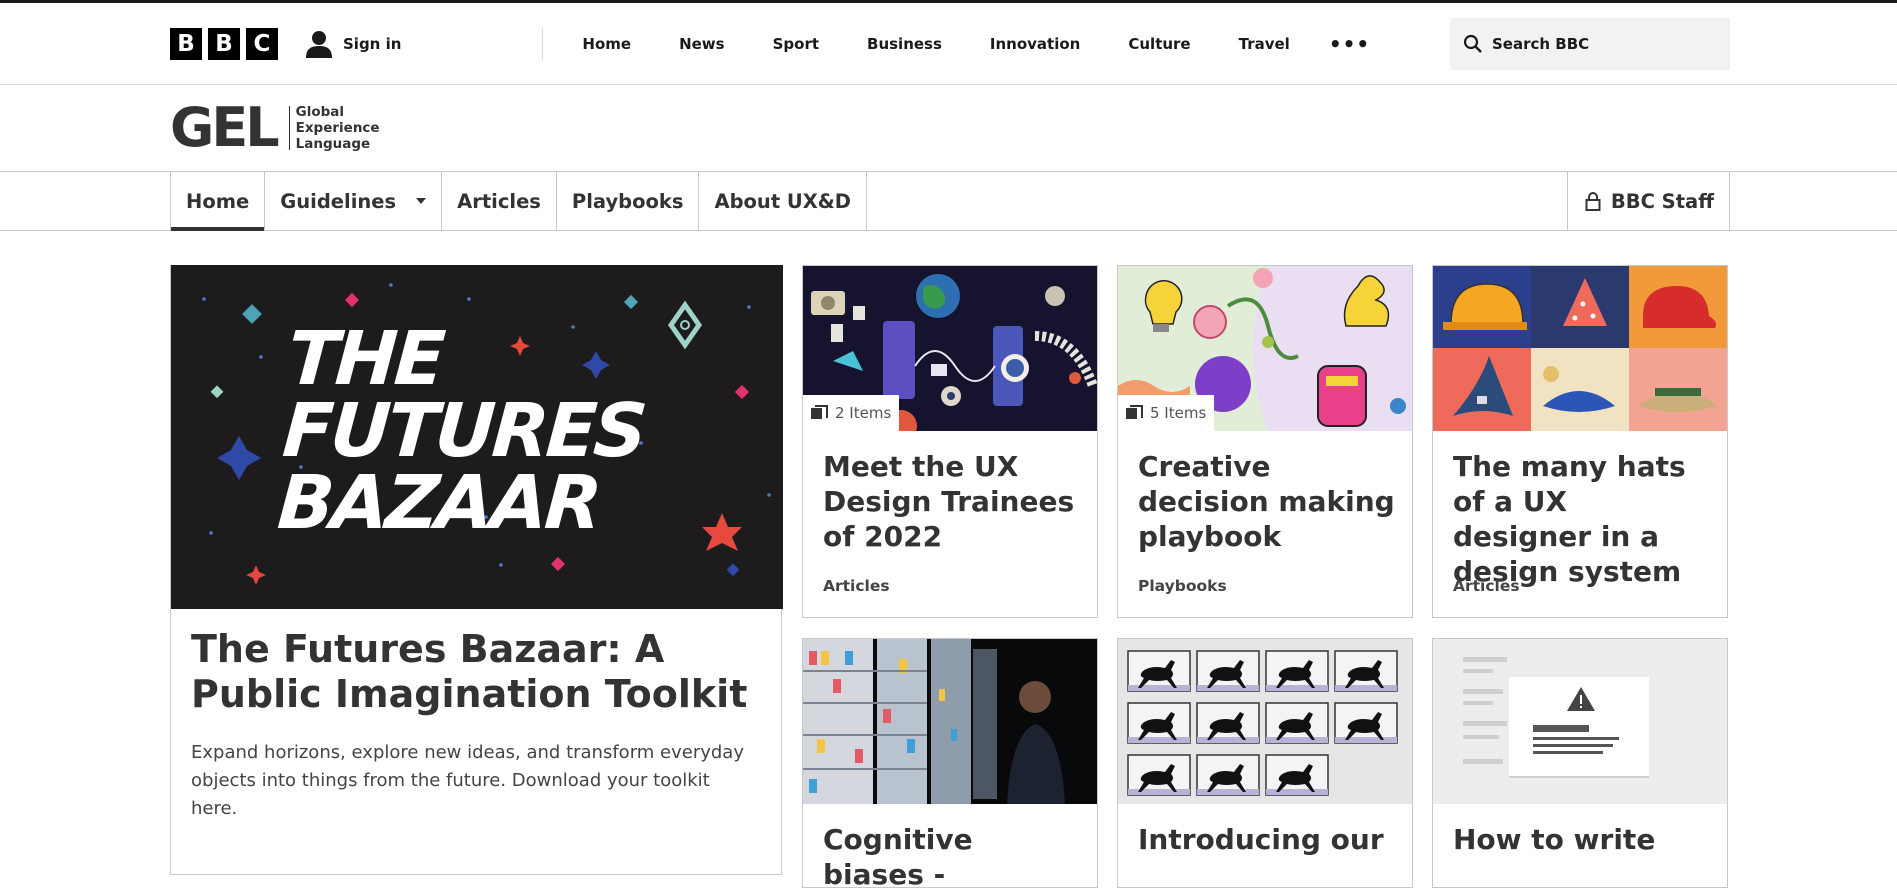 Image resolution: width=1897 pixels, height=892 pixels. I want to click on subnav-articles: Articles, so click(499, 201).